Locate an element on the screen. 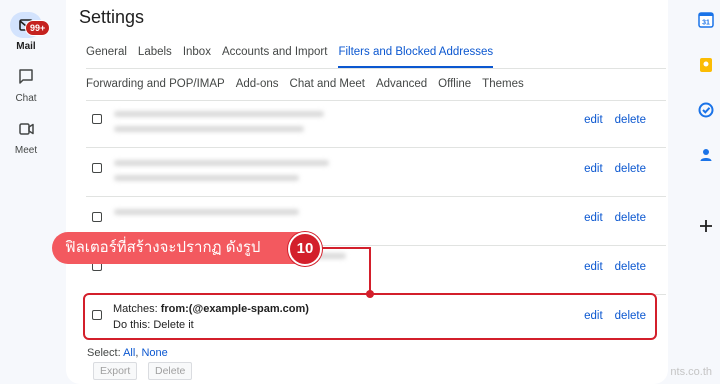 Image resolution: width=720 pixels, height=384 pixels. video-icon is located at coordinates (26, 129).